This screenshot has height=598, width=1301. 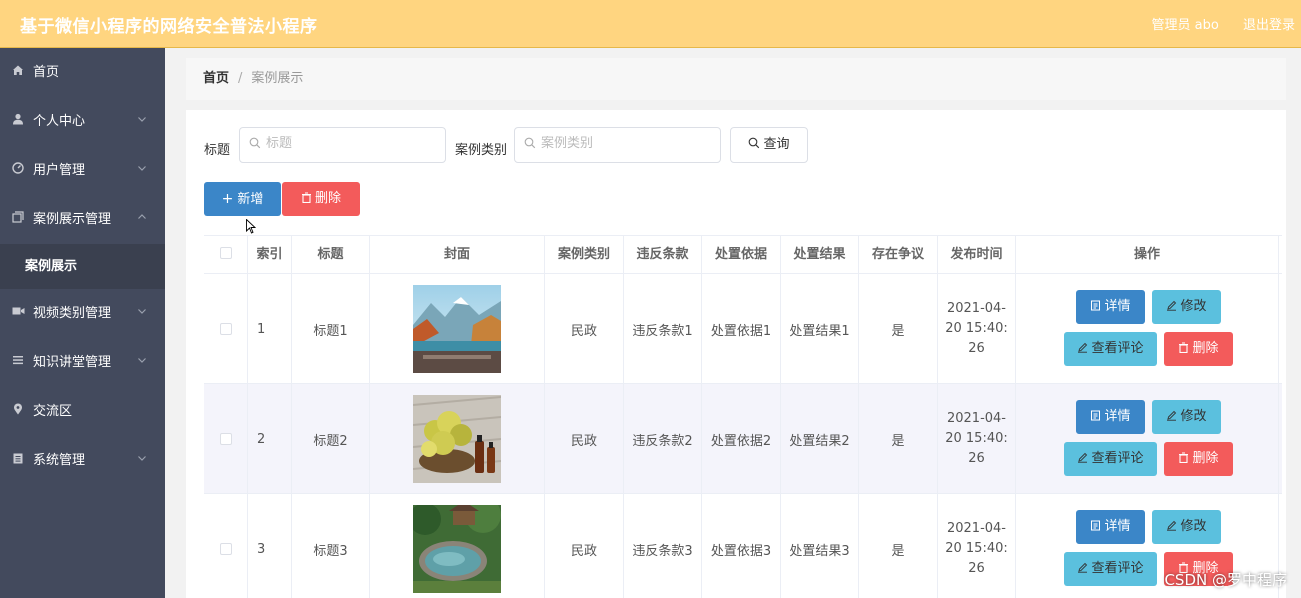 I want to click on watermark: CSDN @罗中程序, so click(x=1225, y=580).